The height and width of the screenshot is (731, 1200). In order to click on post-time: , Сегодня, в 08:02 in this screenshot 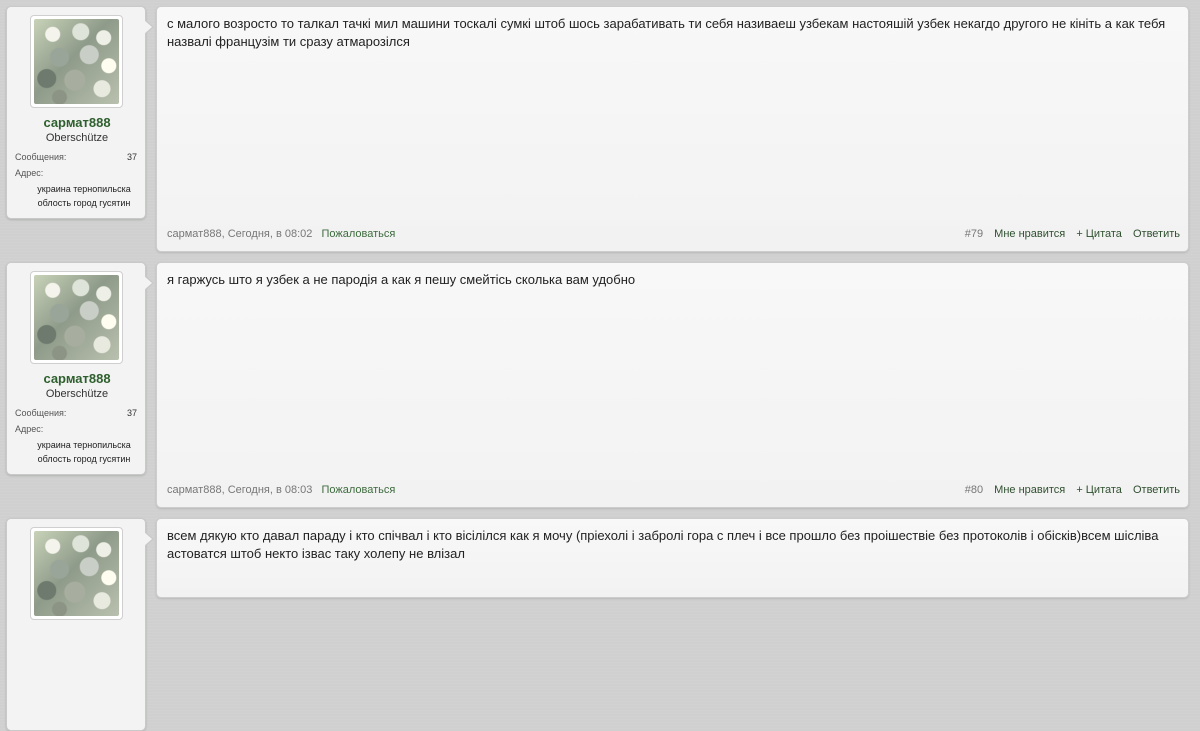, I will do `click(267, 234)`.